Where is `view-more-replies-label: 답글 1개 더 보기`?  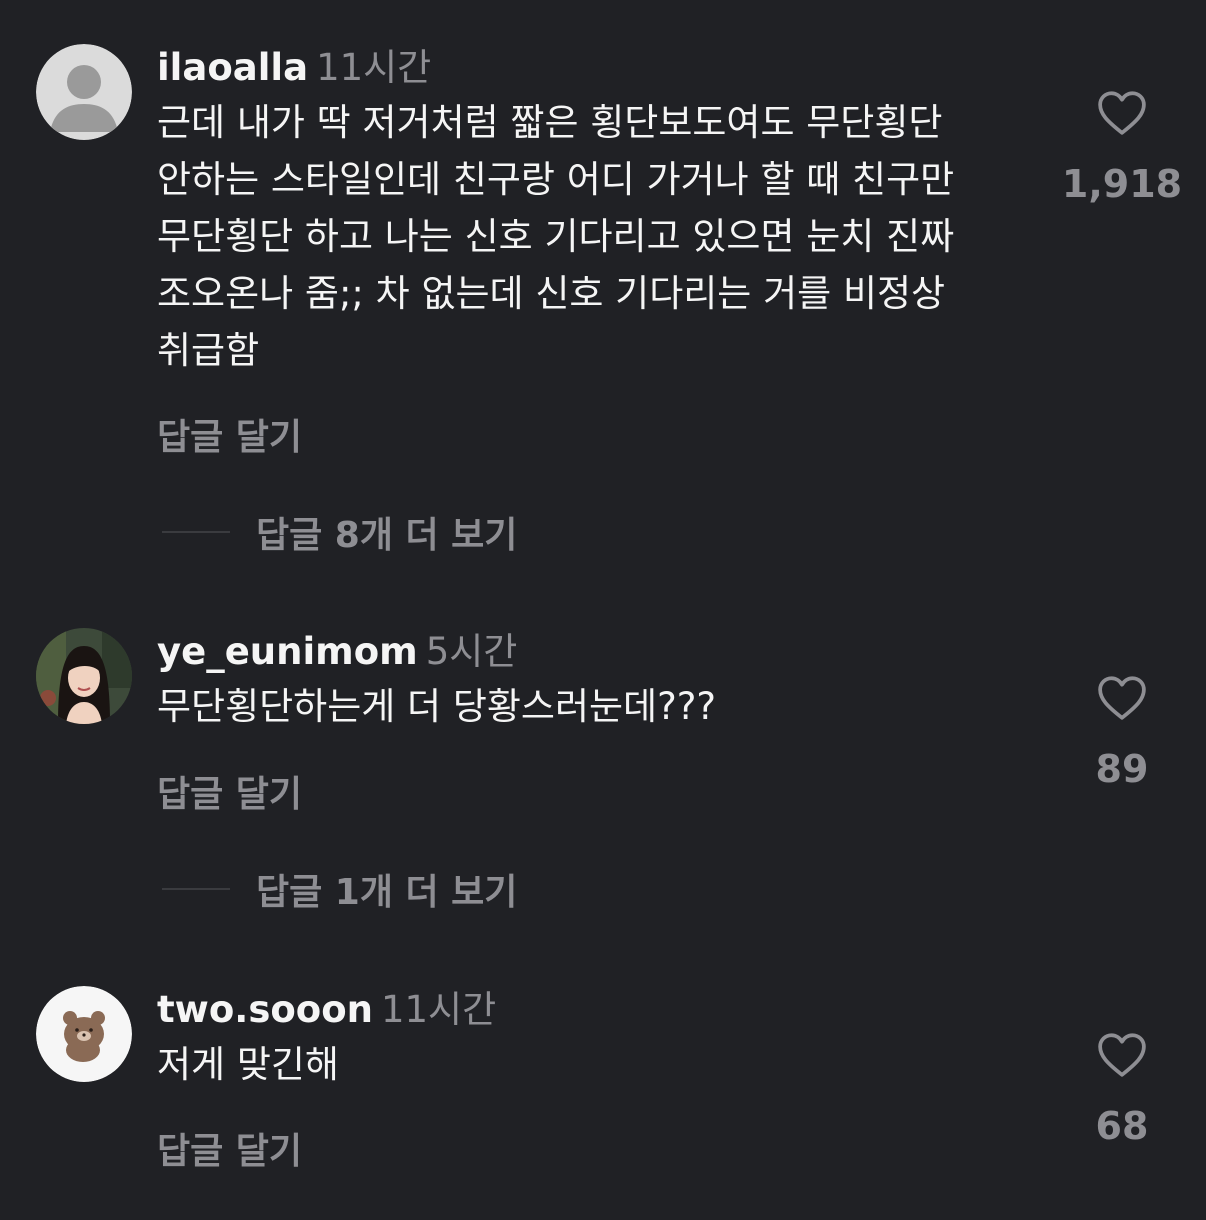 view-more-replies-label: 답글 1개 더 보기 is located at coordinates (387, 892).